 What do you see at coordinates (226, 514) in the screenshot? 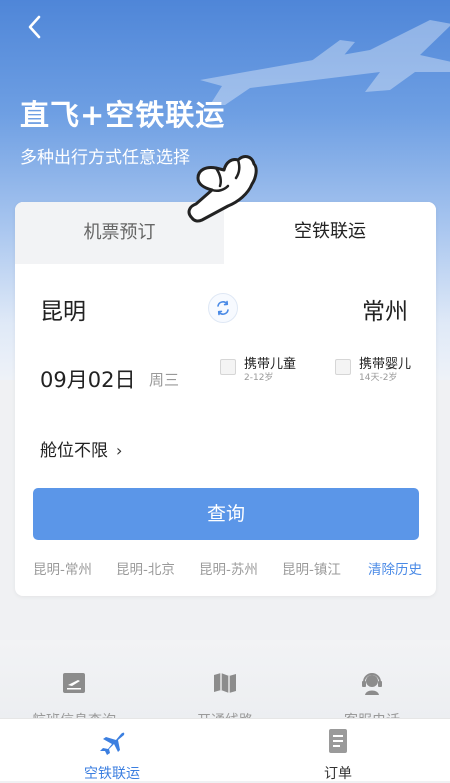
I see `search-button: 查询` at bounding box center [226, 514].